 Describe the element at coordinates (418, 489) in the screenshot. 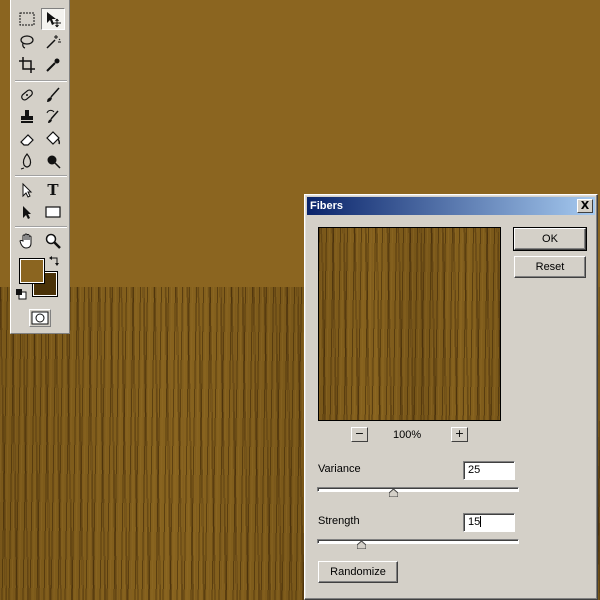

I see `variance-slider-track` at that location.